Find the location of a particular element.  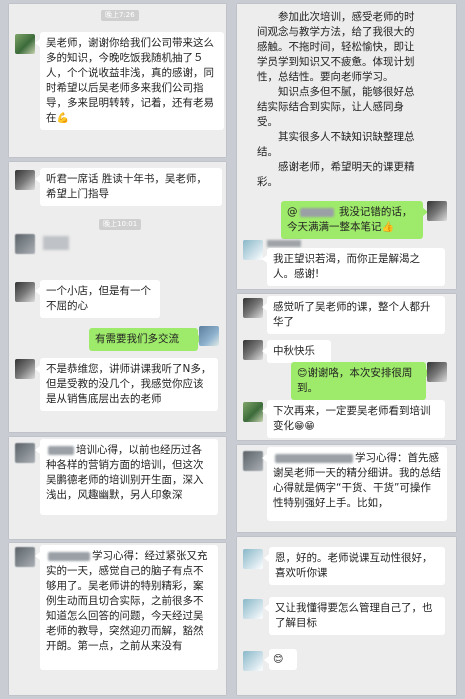

message-text: 感觉听了吴老师的课，整个人都升华了 is located at coordinates (352, 314).